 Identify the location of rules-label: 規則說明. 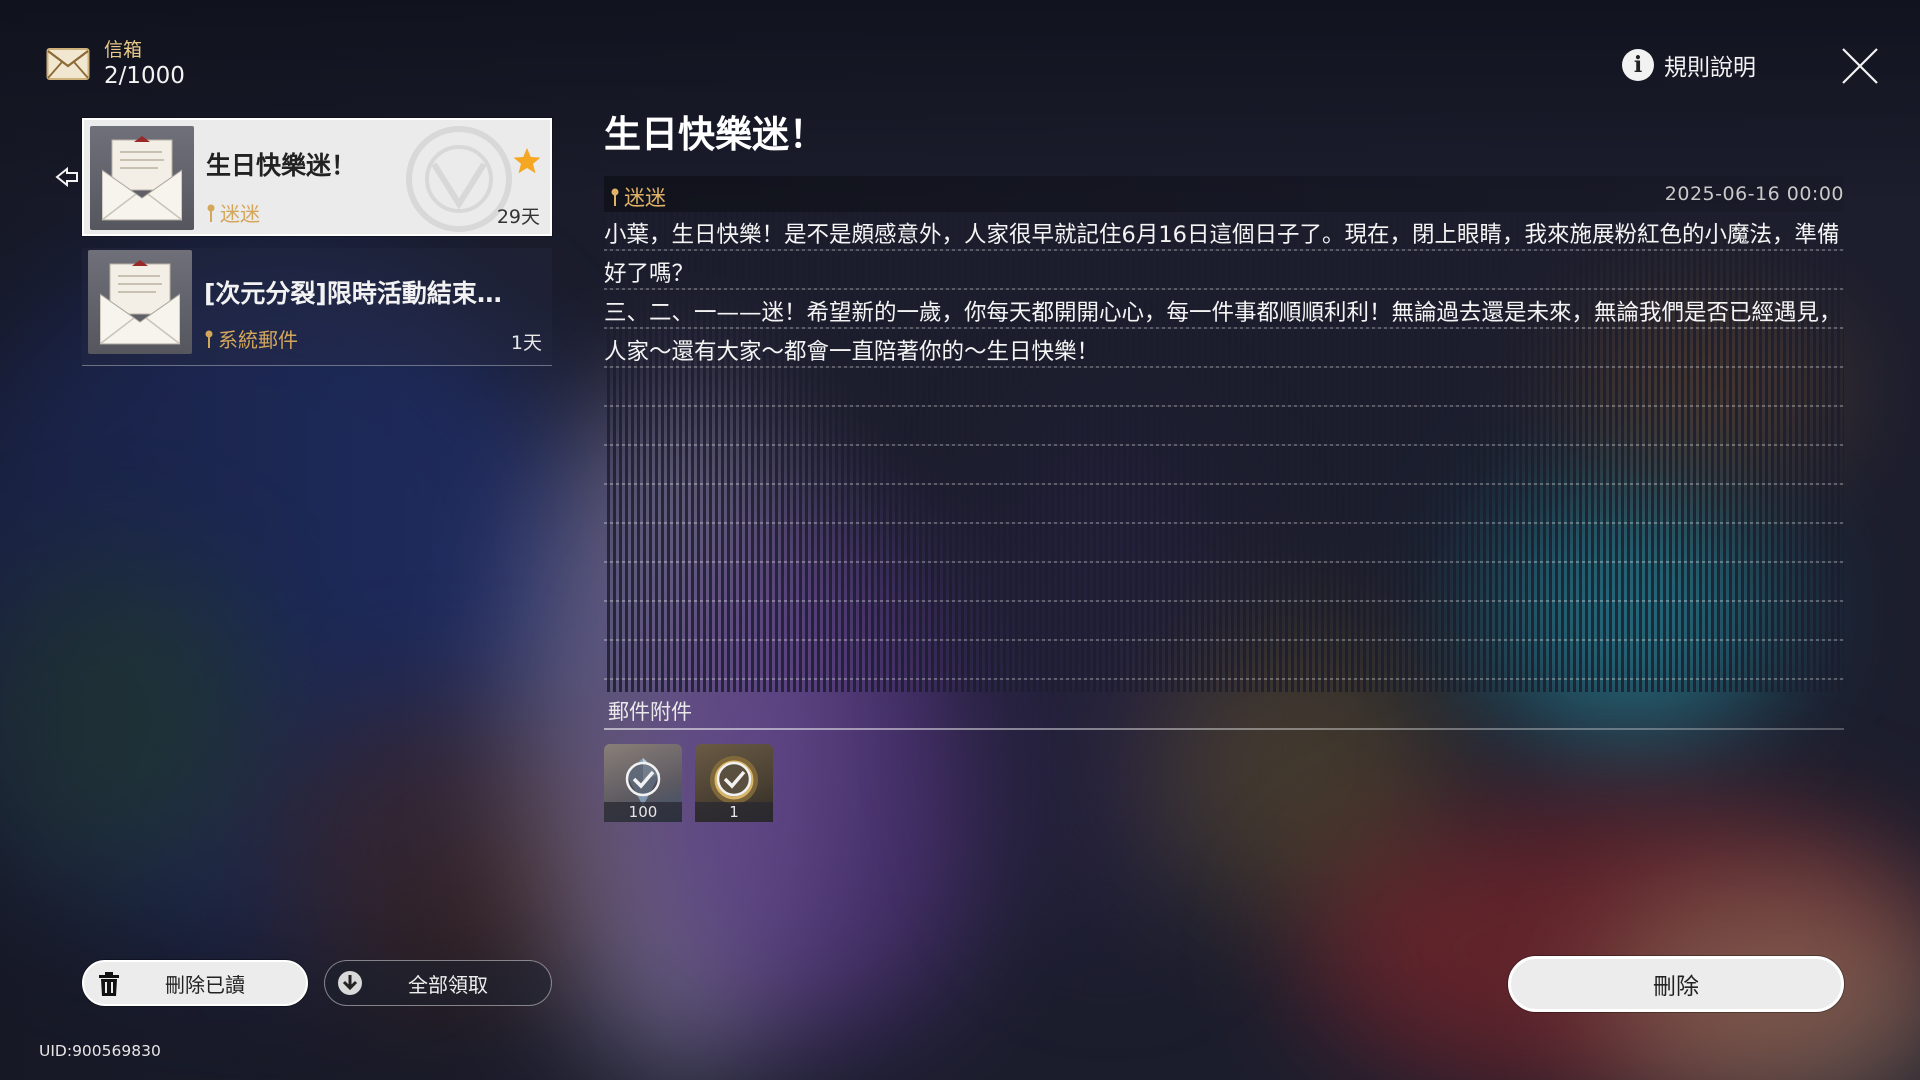
(1710, 68).